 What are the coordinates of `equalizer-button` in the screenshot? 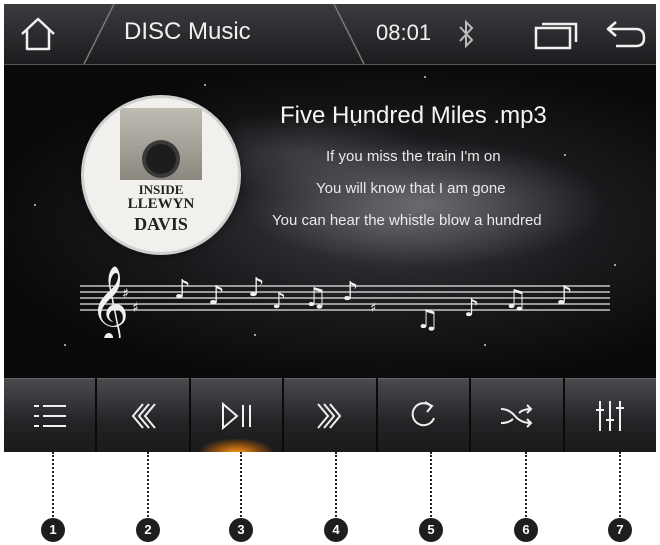 It's located at (610, 415).